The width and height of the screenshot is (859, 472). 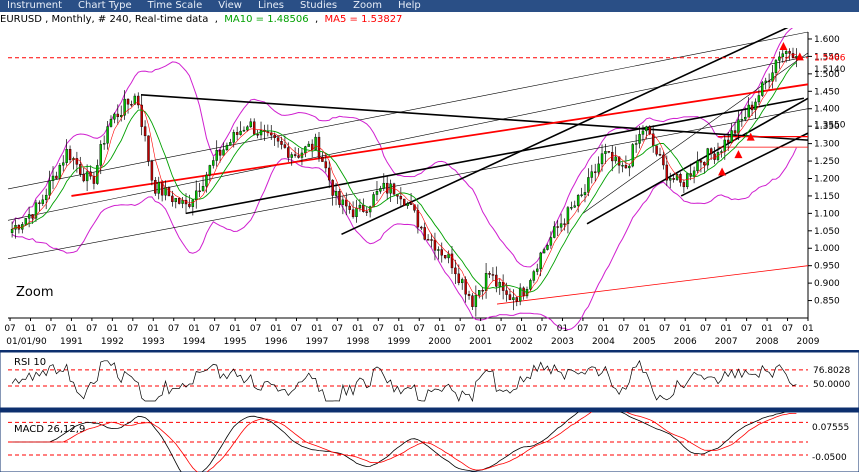 What do you see at coordinates (480, 342) in the screenshot?
I see `x-year-label: 2001` at bounding box center [480, 342].